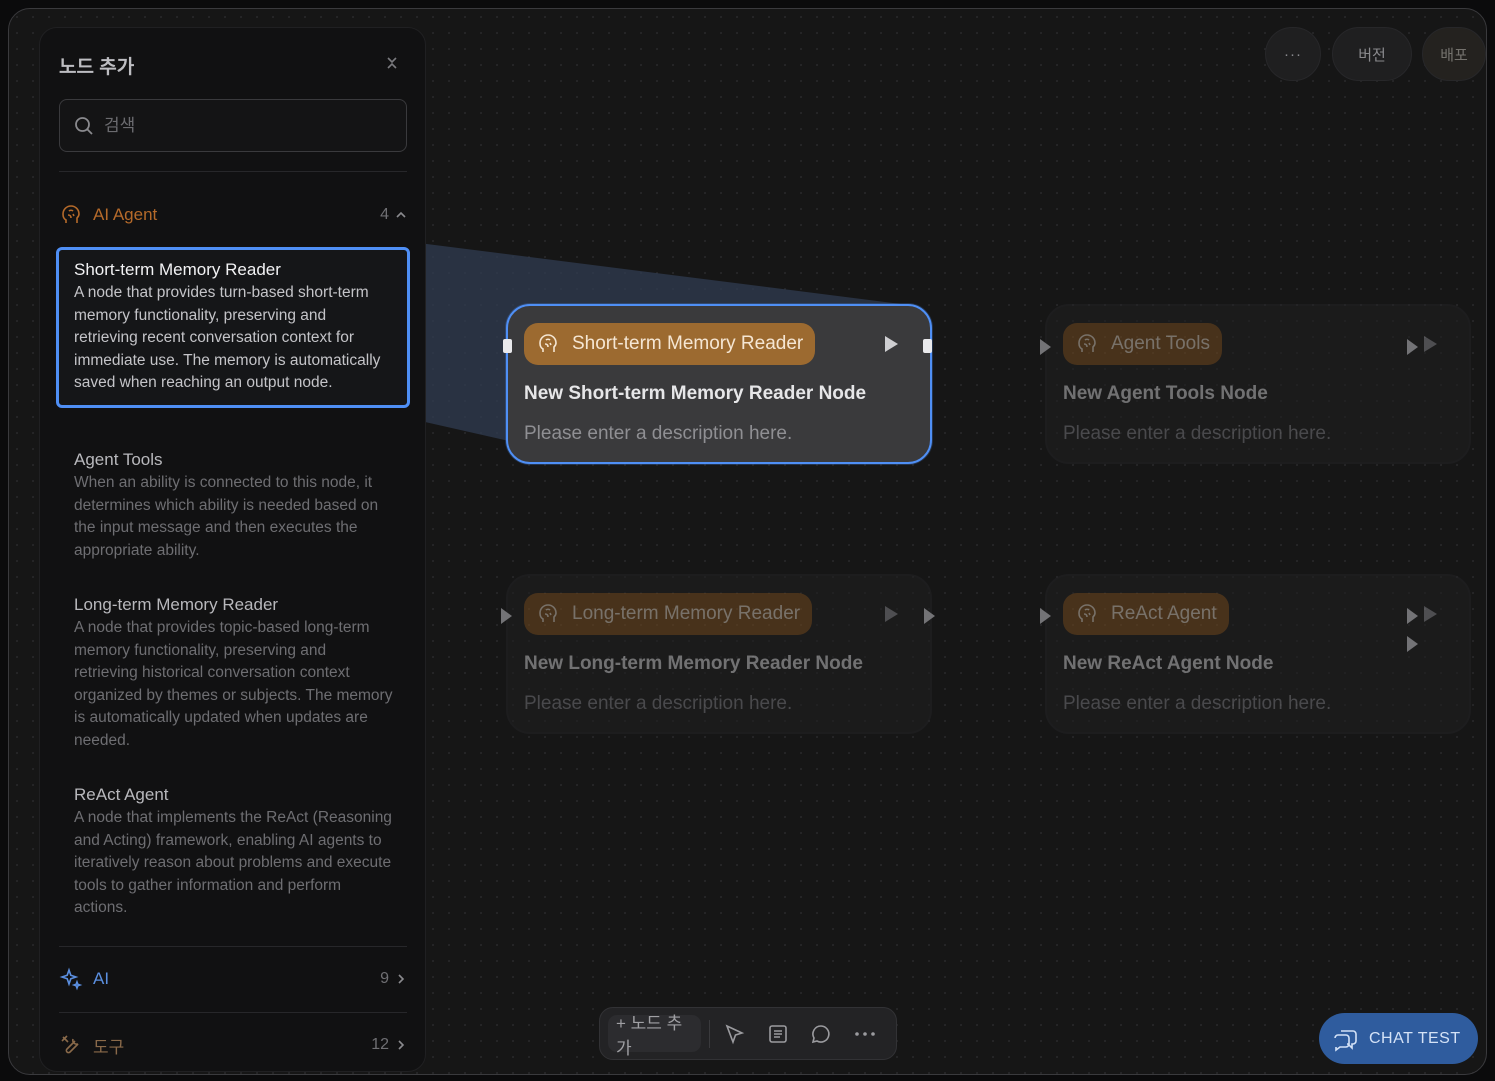 This screenshot has height=1081, width=1495. I want to click on node-title: New ReAct Agent Node, so click(1168, 664).